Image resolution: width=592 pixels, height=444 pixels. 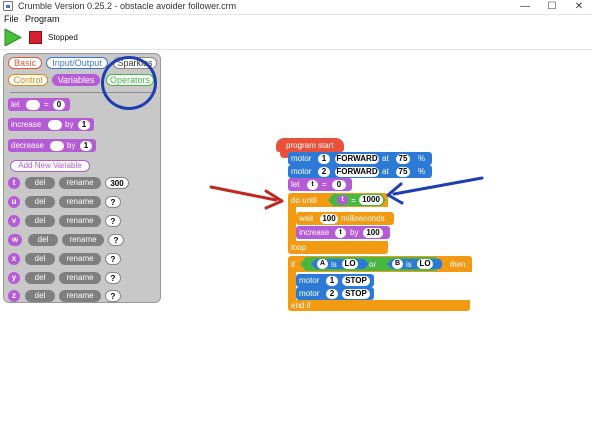 I want to click on annotation-arrows, so click(x=346, y=193).